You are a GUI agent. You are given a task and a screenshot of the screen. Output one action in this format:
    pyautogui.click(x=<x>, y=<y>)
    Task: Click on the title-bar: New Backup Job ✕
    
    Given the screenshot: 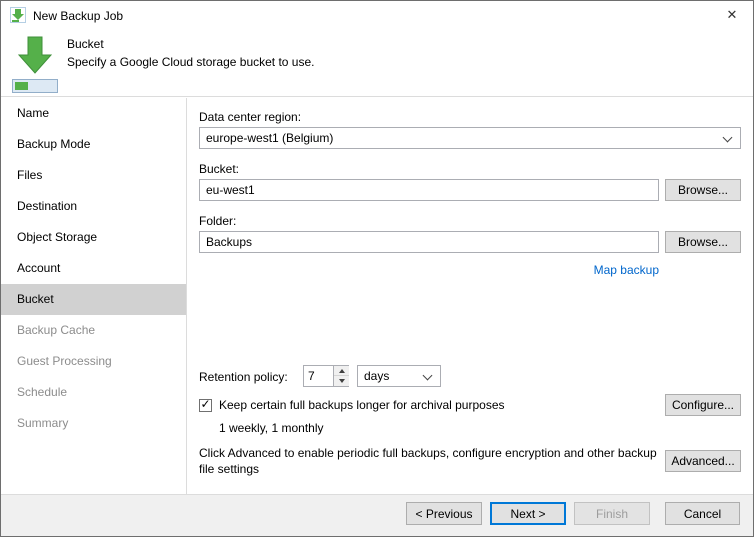 What is the action you would take?
    pyautogui.click(x=377, y=15)
    